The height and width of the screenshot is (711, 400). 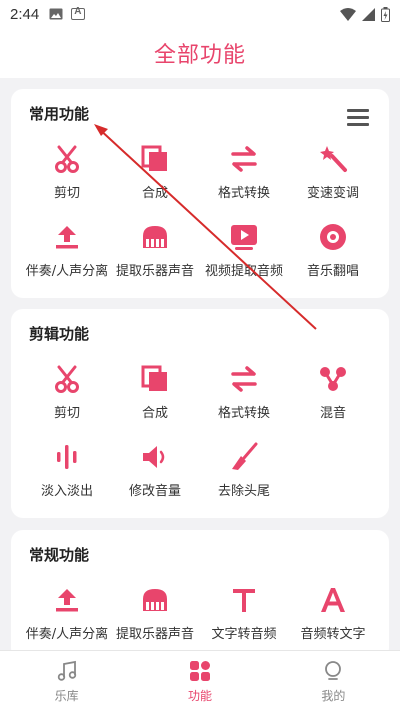 I want to click on section-title: 常规功能, so click(x=59, y=555).